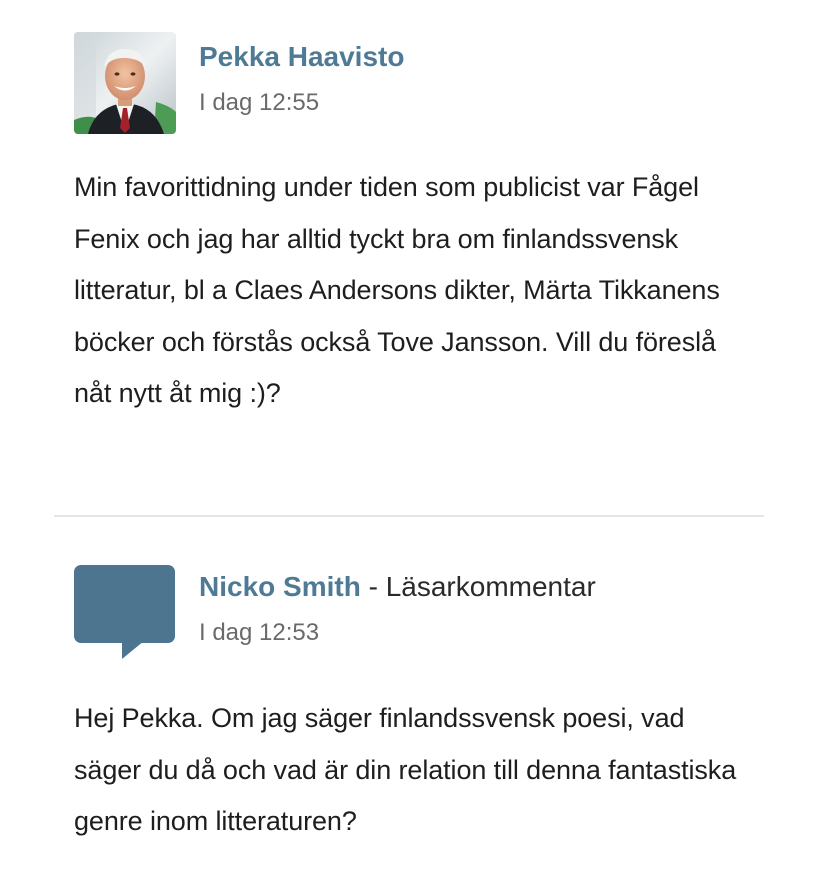 The height and width of the screenshot is (886, 816). What do you see at coordinates (280, 586) in the screenshot?
I see `author-name-link: Nicko Smith` at bounding box center [280, 586].